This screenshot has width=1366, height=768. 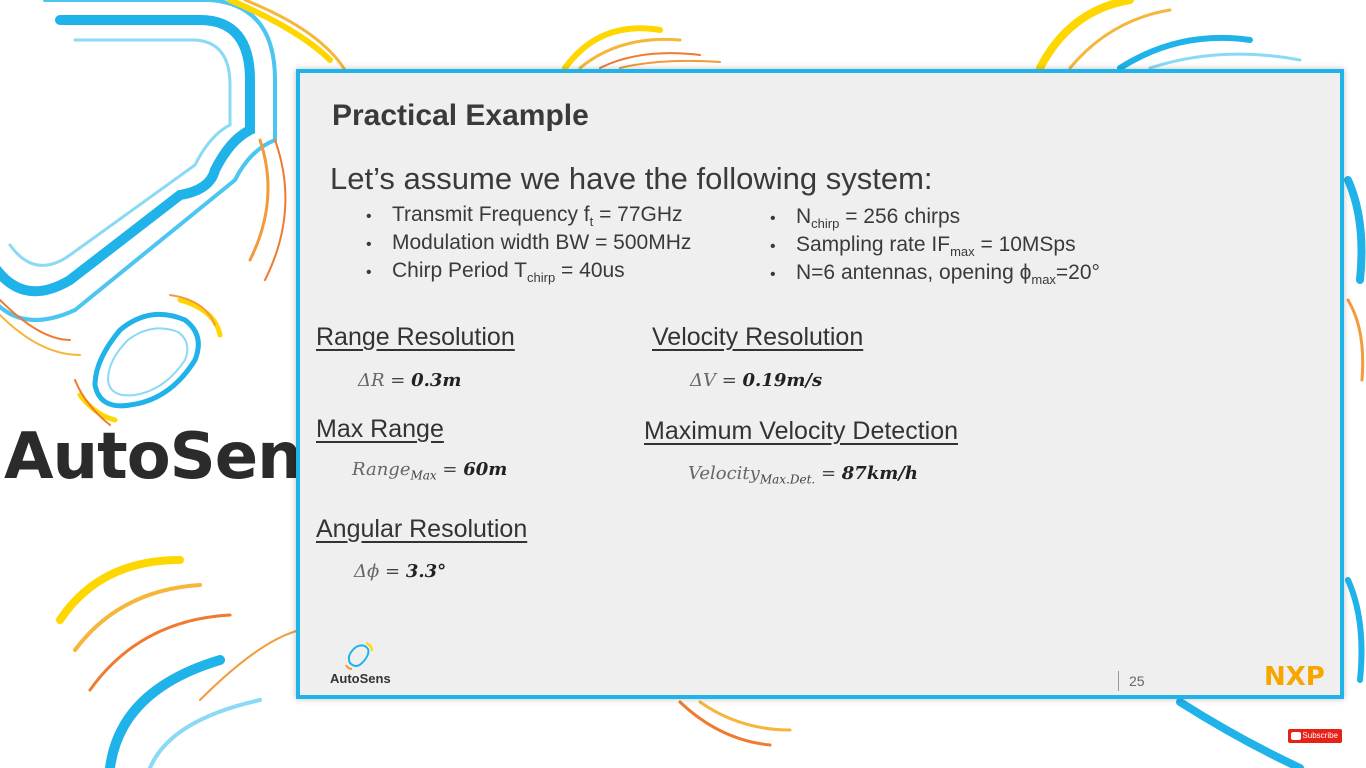 What do you see at coordinates (359, 656) in the screenshot?
I see `car-outline-icon` at bounding box center [359, 656].